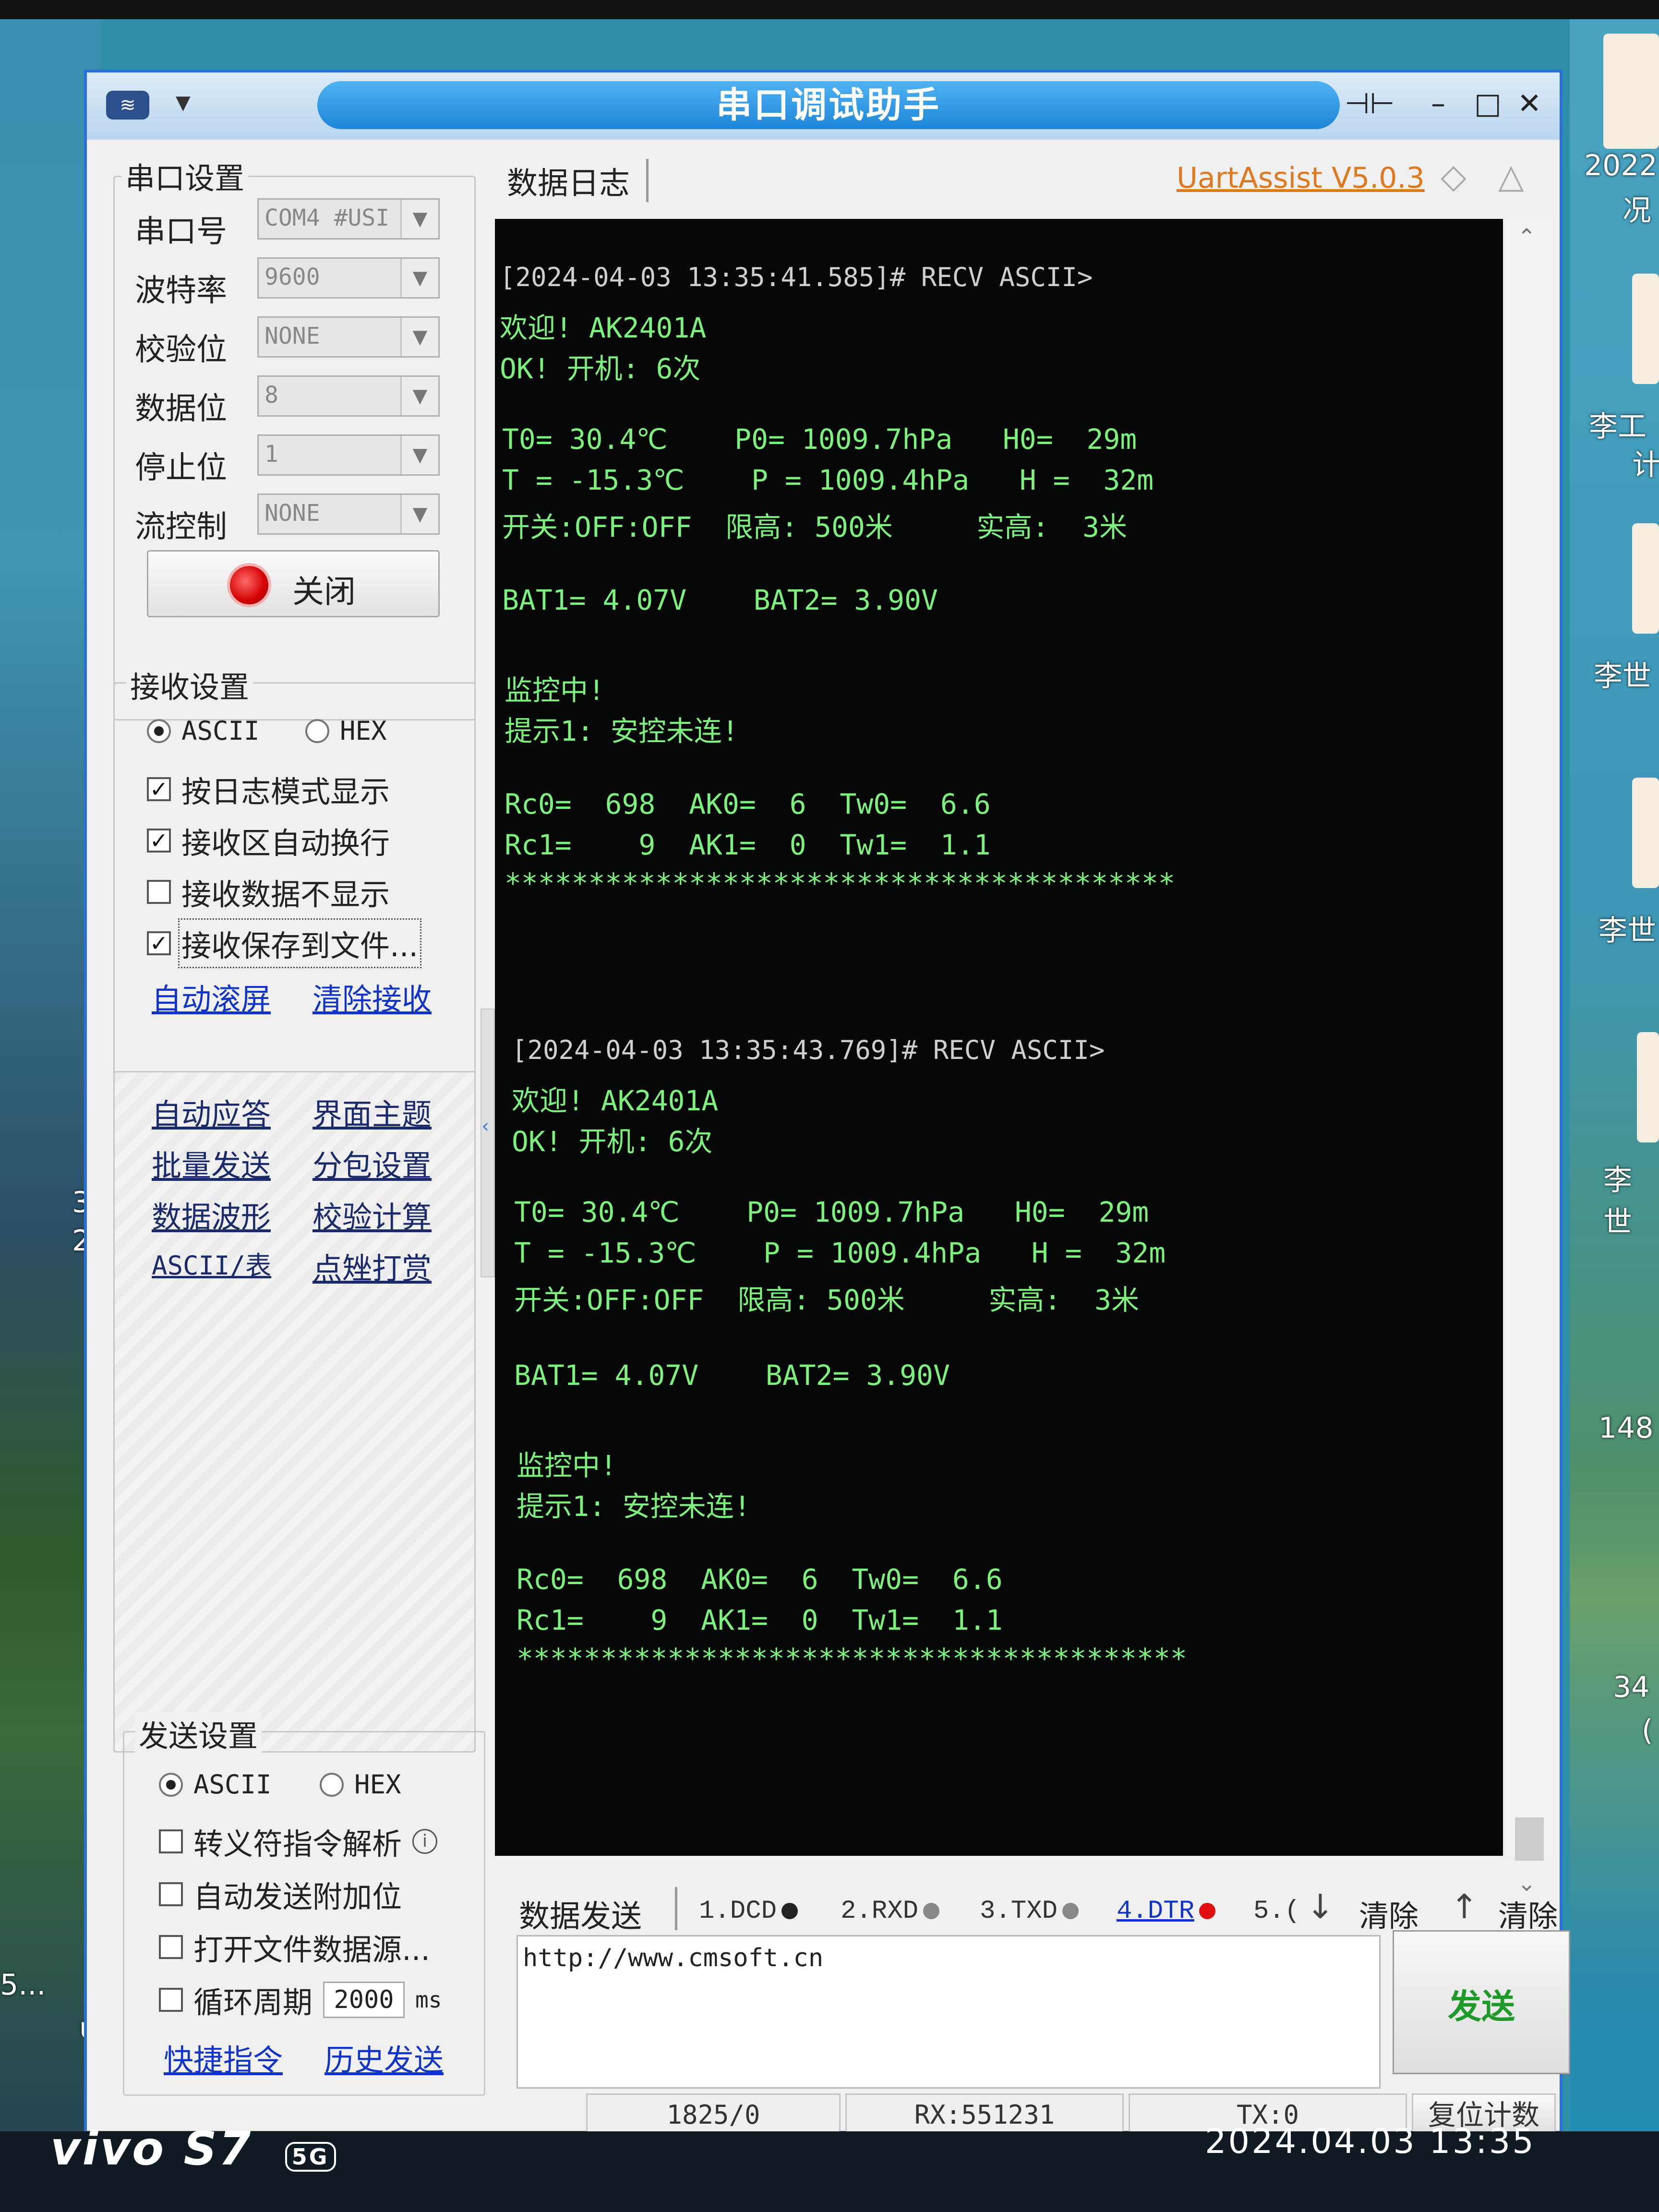 The image size is (1659, 2212). I want to click on send-input: http://www.cmsoft.cn, so click(949, 2012).